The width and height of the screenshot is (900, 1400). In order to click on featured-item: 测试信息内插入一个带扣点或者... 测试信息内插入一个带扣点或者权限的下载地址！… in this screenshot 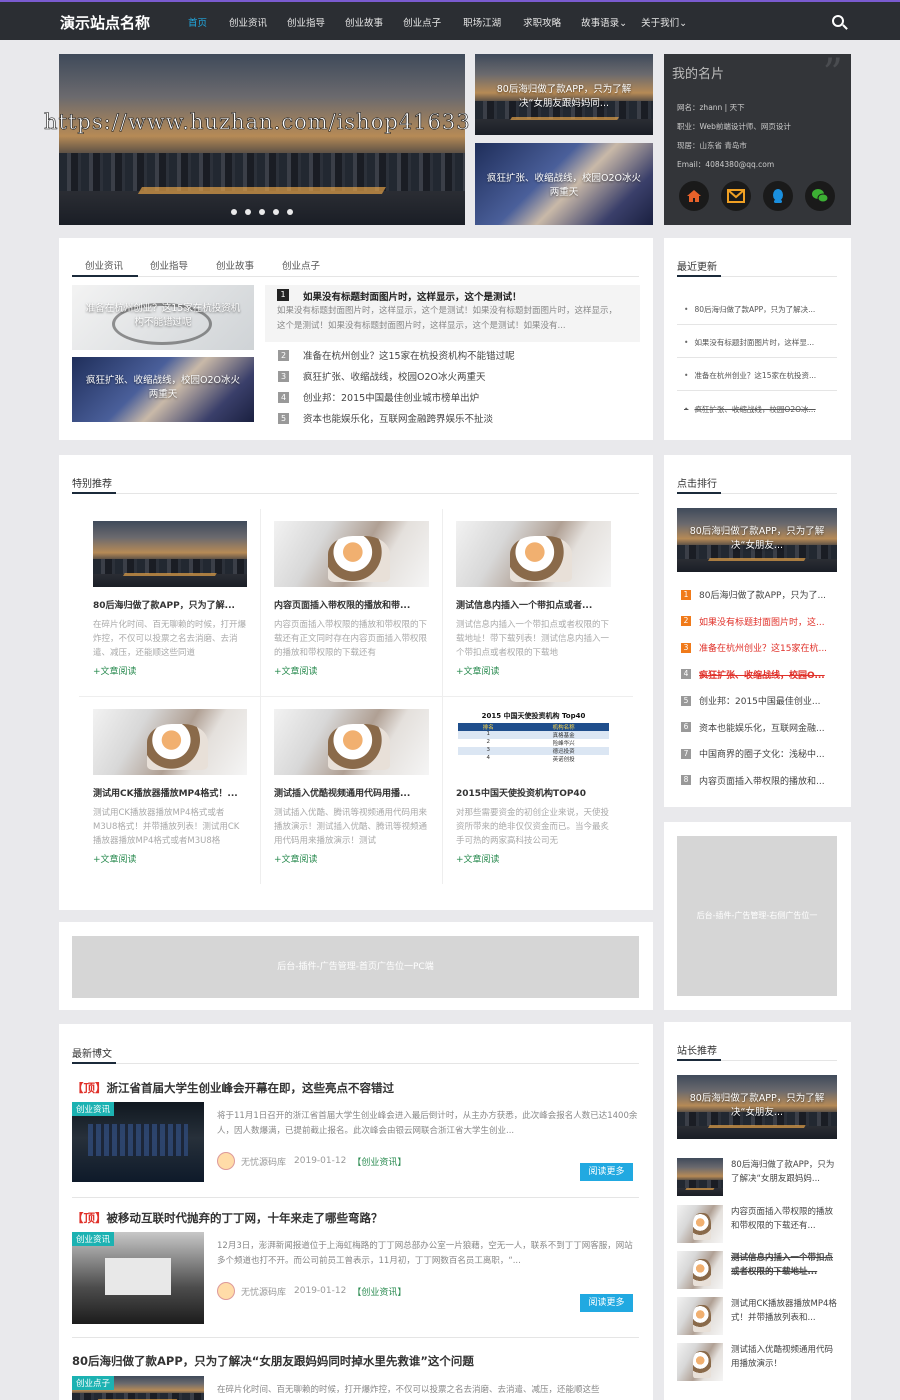, I will do `click(533, 599)`.